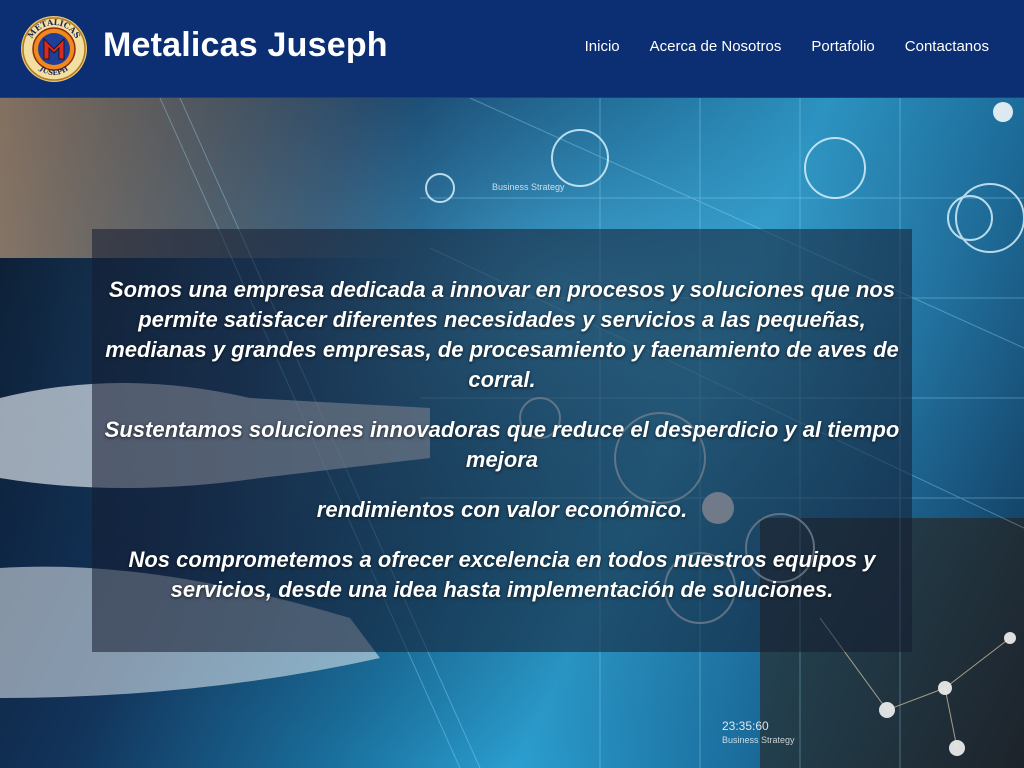 The height and width of the screenshot is (768, 1024). I want to click on bg-label-strategy-bottom: Business Strategy, so click(758, 740).